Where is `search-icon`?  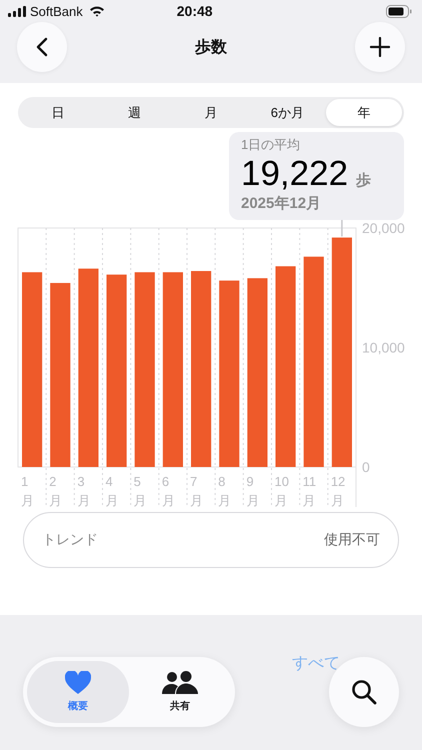 search-icon is located at coordinates (364, 692).